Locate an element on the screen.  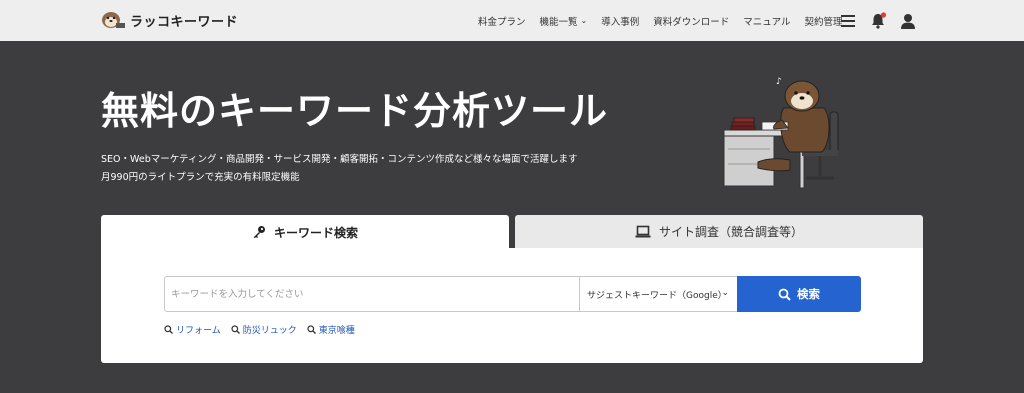
otter-mascot-illustration: ♪ is located at coordinates (783, 134).